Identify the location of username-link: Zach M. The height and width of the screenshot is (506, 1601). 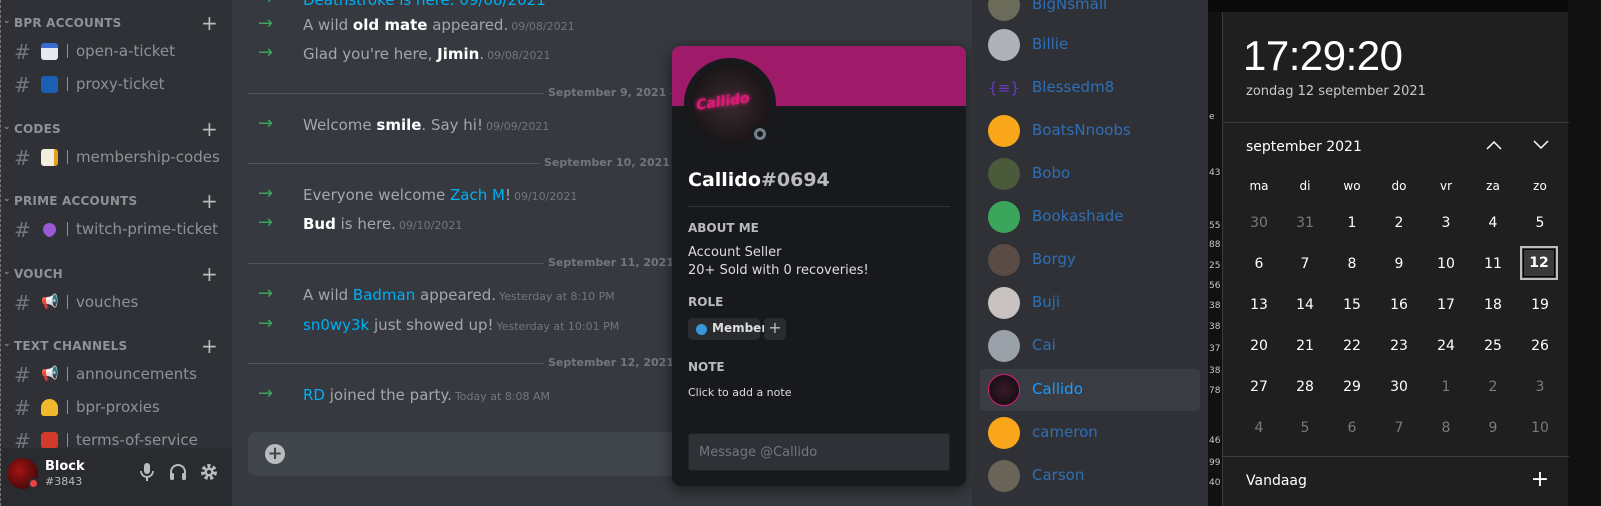
(477, 195).